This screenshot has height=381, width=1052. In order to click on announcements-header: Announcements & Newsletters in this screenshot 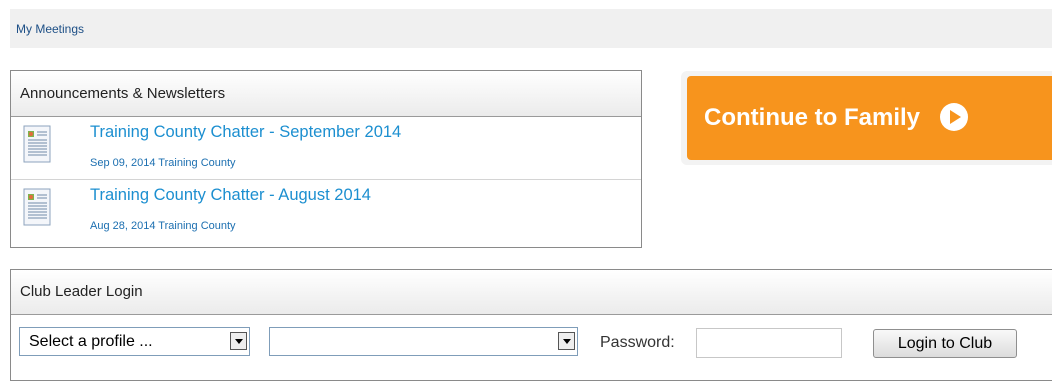, I will do `click(326, 94)`.